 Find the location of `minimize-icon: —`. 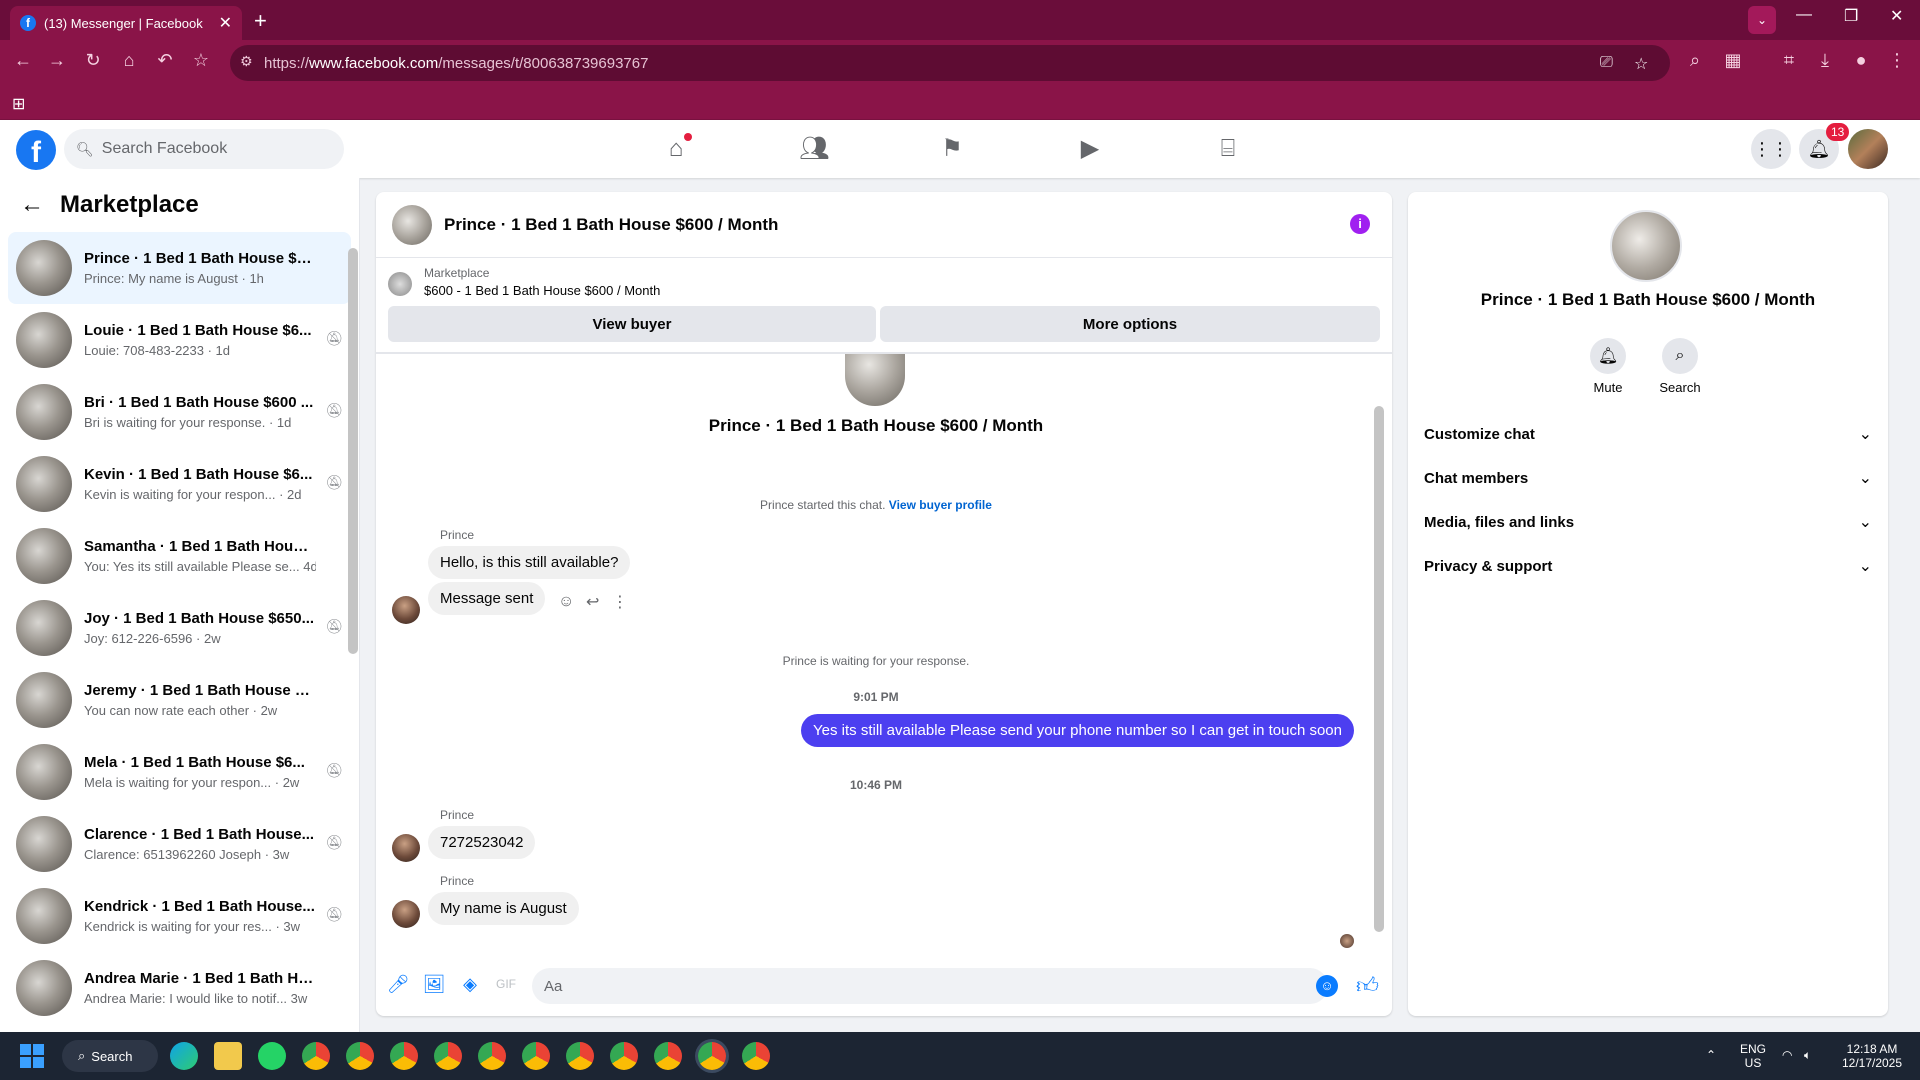

minimize-icon: — is located at coordinates (1804, 15).